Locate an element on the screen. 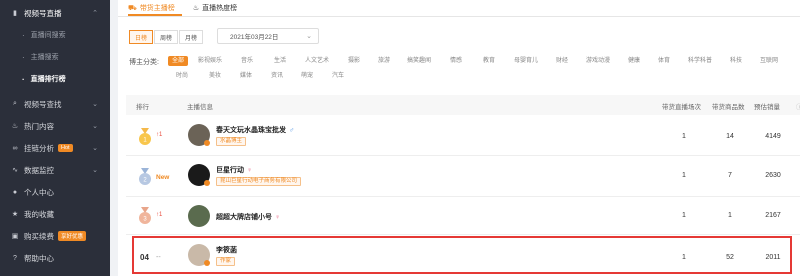  sales-value: 2630 is located at coordinates (773, 175).